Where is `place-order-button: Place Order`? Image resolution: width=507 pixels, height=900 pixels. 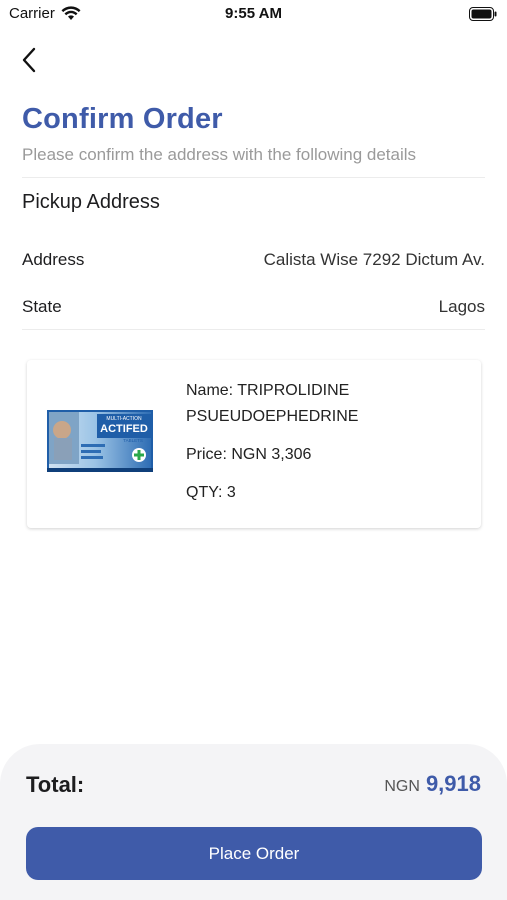
place-order-button: Place Order is located at coordinates (254, 853).